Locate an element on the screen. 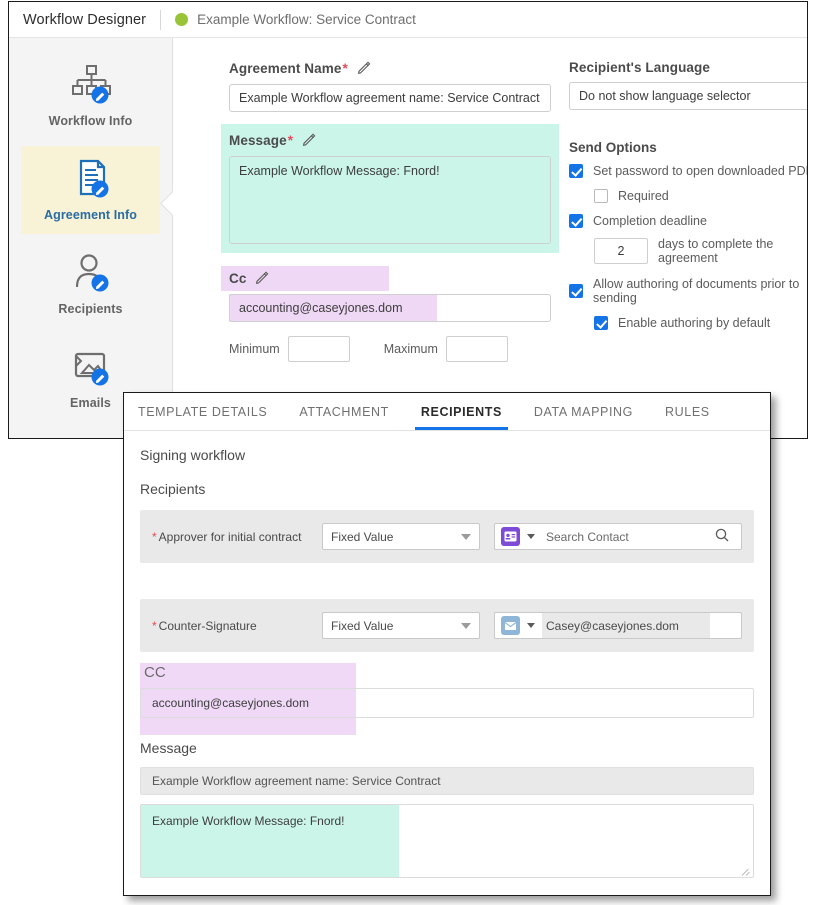 The image size is (830, 905). agreement-name-field-block: Agreement Name * is located at coordinates (390, 86).